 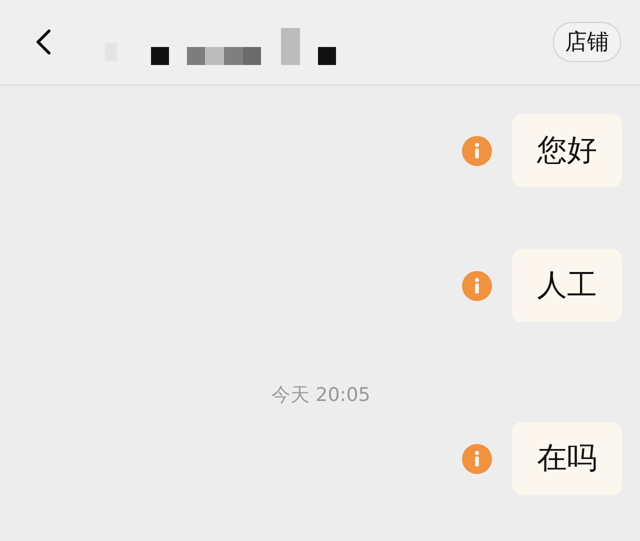 What do you see at coordinates (43, 42) in the screenshot?
I see `back-icon` at bounding box center [43, 42].